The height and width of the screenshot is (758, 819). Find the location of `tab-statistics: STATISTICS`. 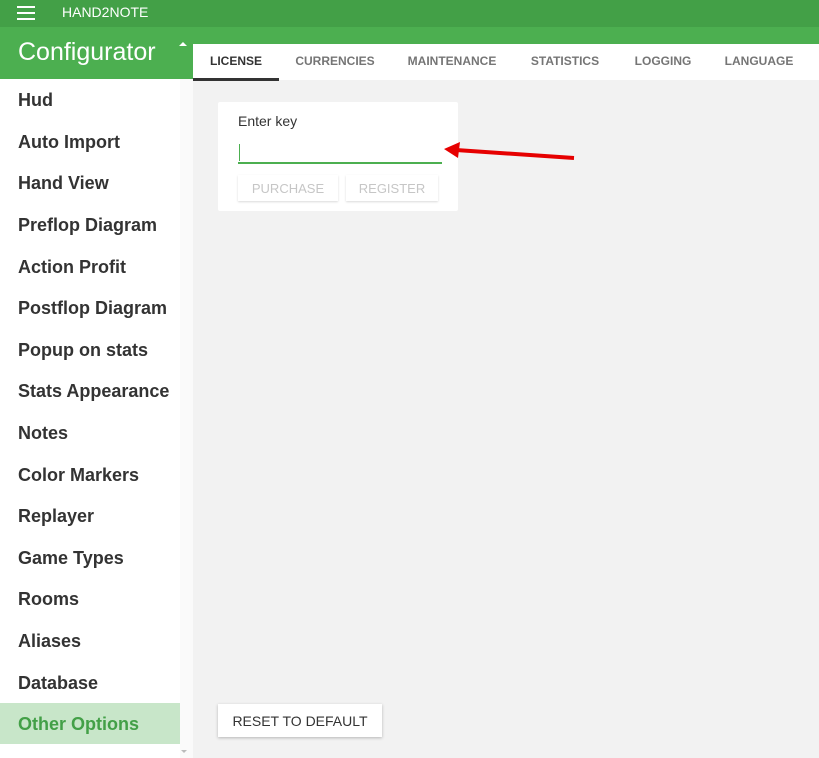

tab-statistics: STATISTICS is located at coordinates (565, 62).